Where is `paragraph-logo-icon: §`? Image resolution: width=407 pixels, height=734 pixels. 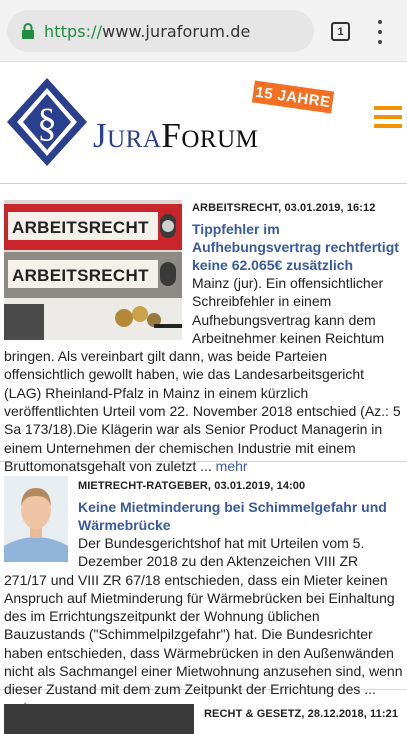
paragraph-logo-icon: § is located at coordinates (47, 122).